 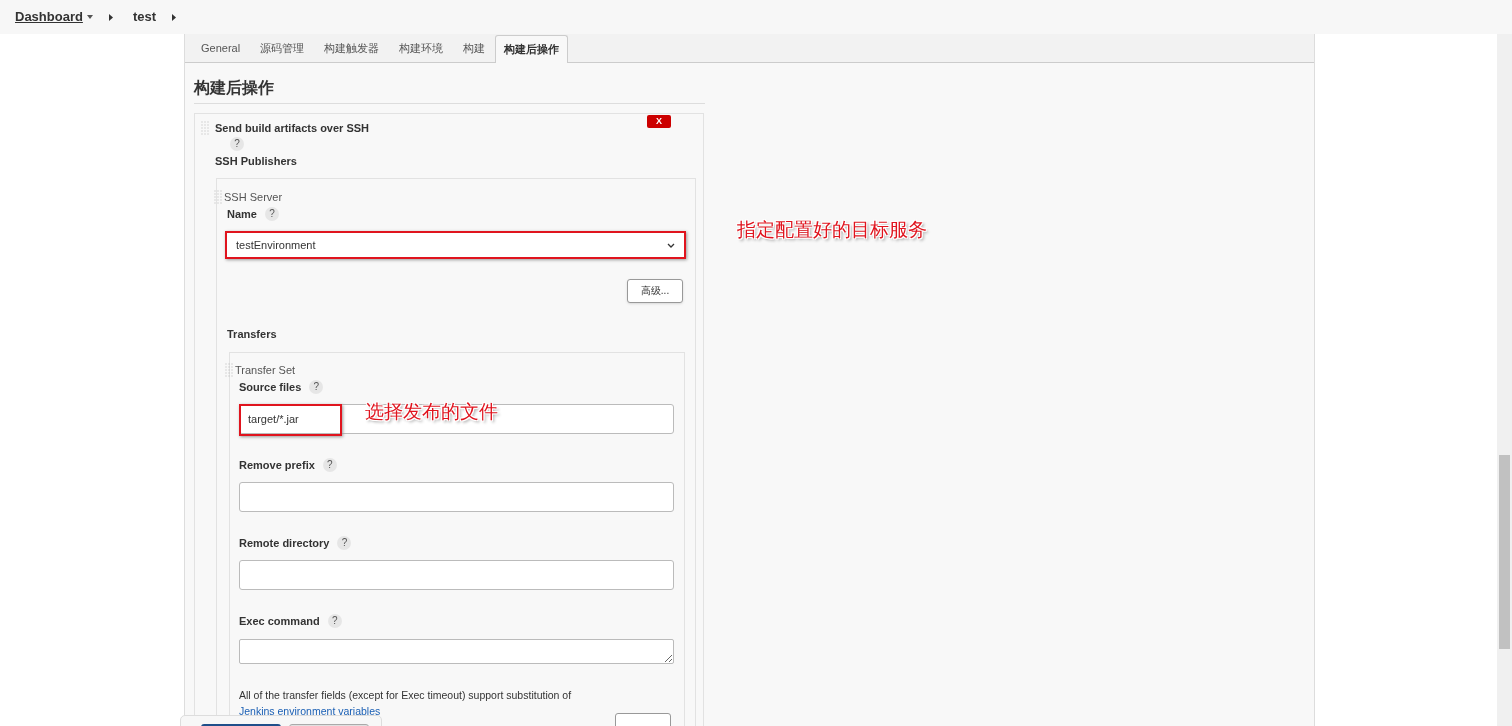 What do you see at coordinates (671, 245) in the screenshot?
I see `chevron-down-icon` at bounding box center [671, 245].